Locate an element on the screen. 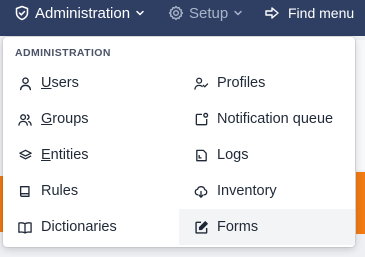 The width and height of the screenshot is (365, 257). users-icon is located at coordinates (25, 119).